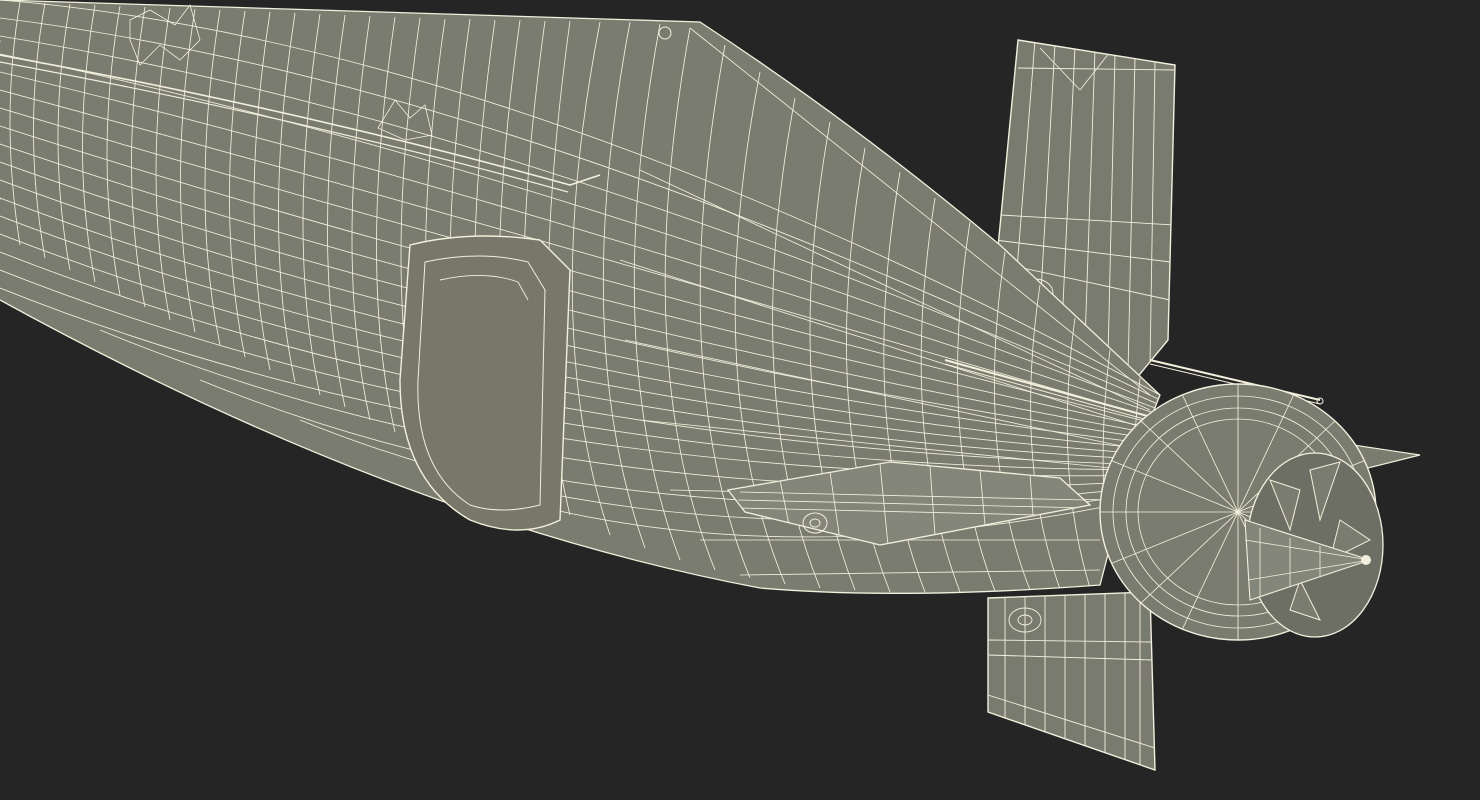  What do you see at coordinates (1241, 512) in the screenshot?
I see `propulsor-shroud` at bounding box center [1241, 512].